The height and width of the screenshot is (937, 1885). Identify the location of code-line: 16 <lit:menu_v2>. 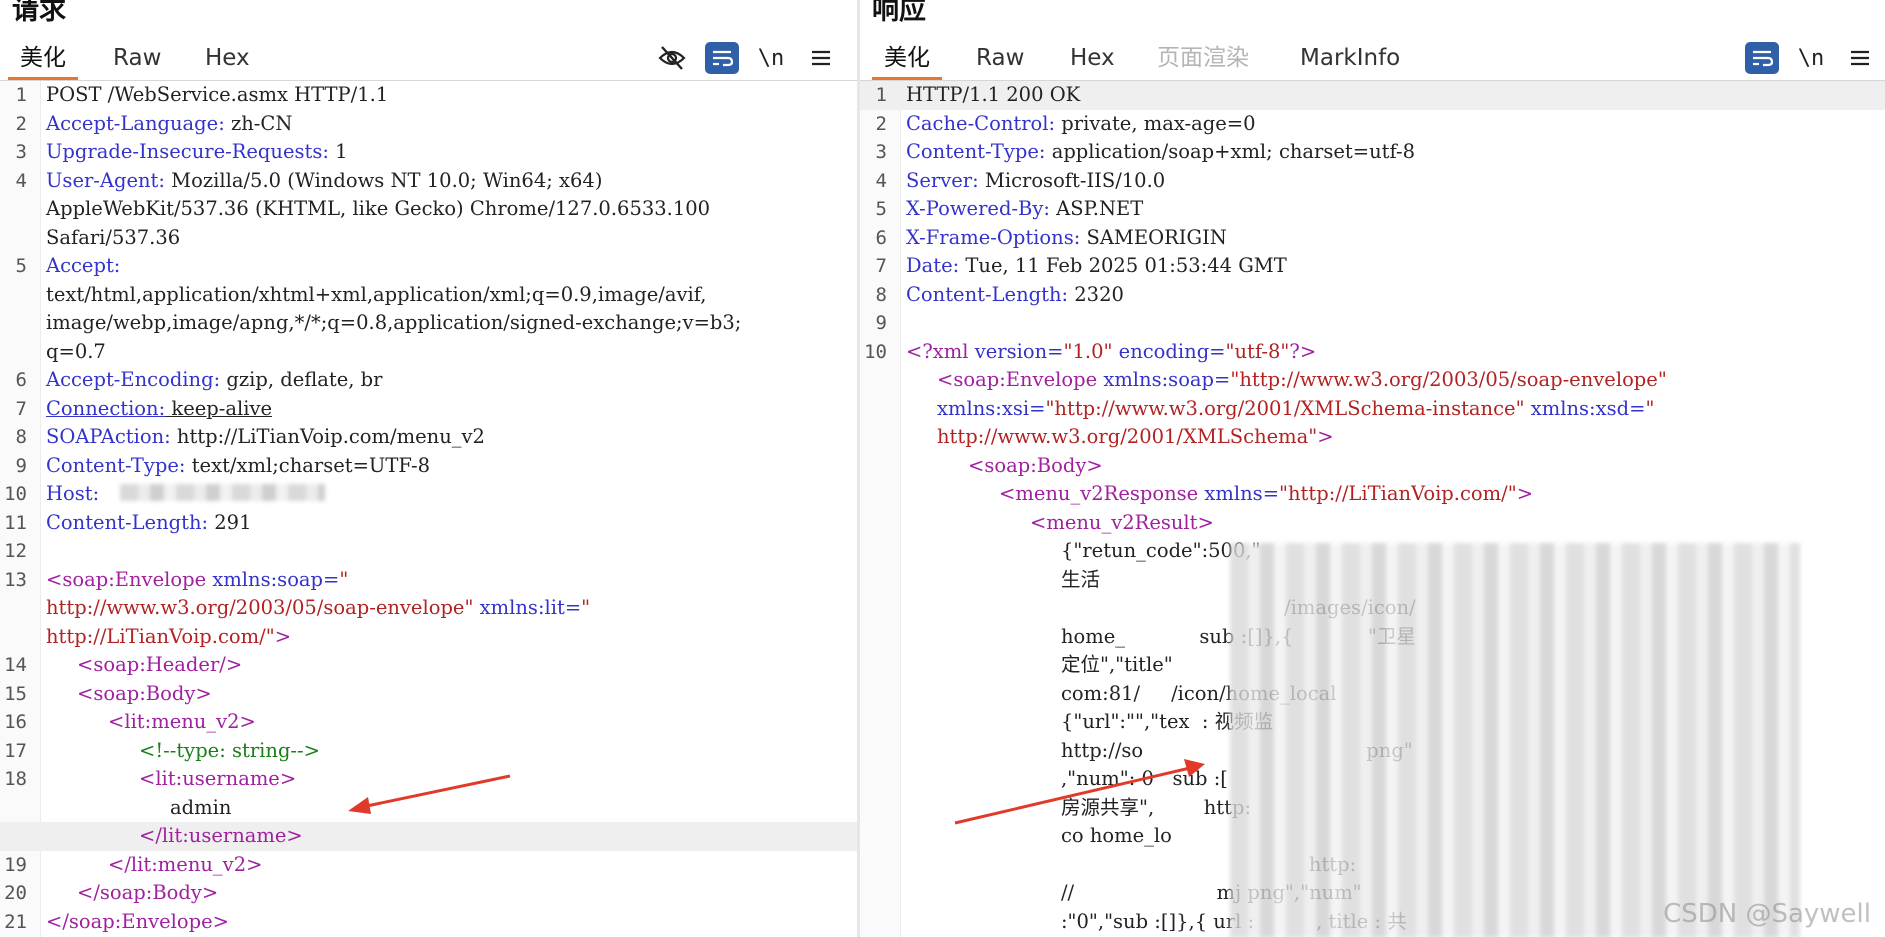
(429, 722).